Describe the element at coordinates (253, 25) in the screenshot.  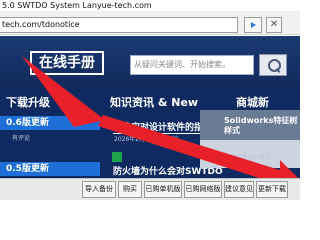
I see `go-button` at that location.